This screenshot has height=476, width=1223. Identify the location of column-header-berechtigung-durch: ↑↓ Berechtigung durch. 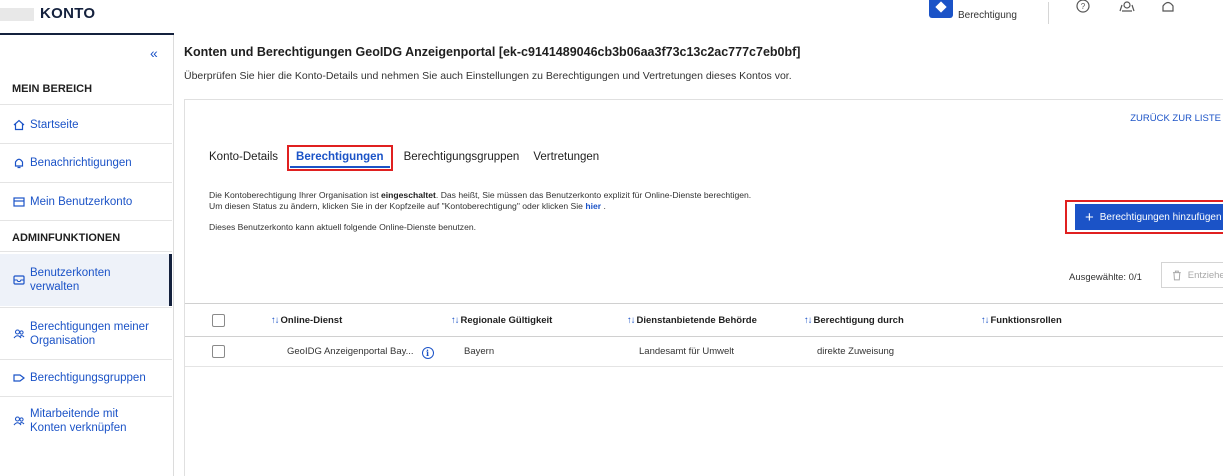
(854, 320).